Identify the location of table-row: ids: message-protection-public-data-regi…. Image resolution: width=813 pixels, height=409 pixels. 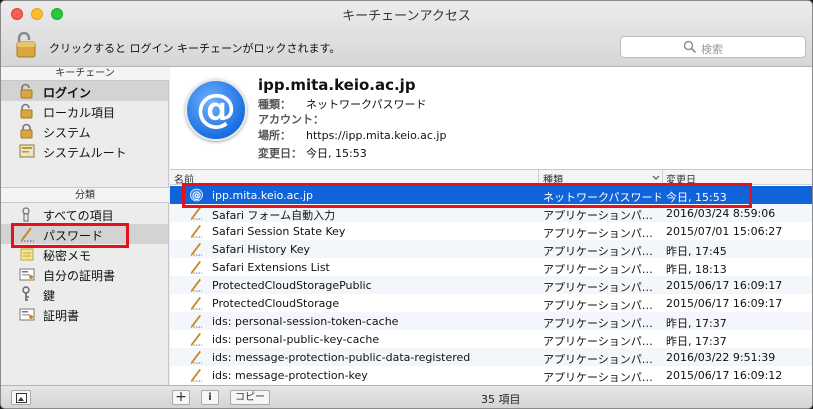
(491, 357).